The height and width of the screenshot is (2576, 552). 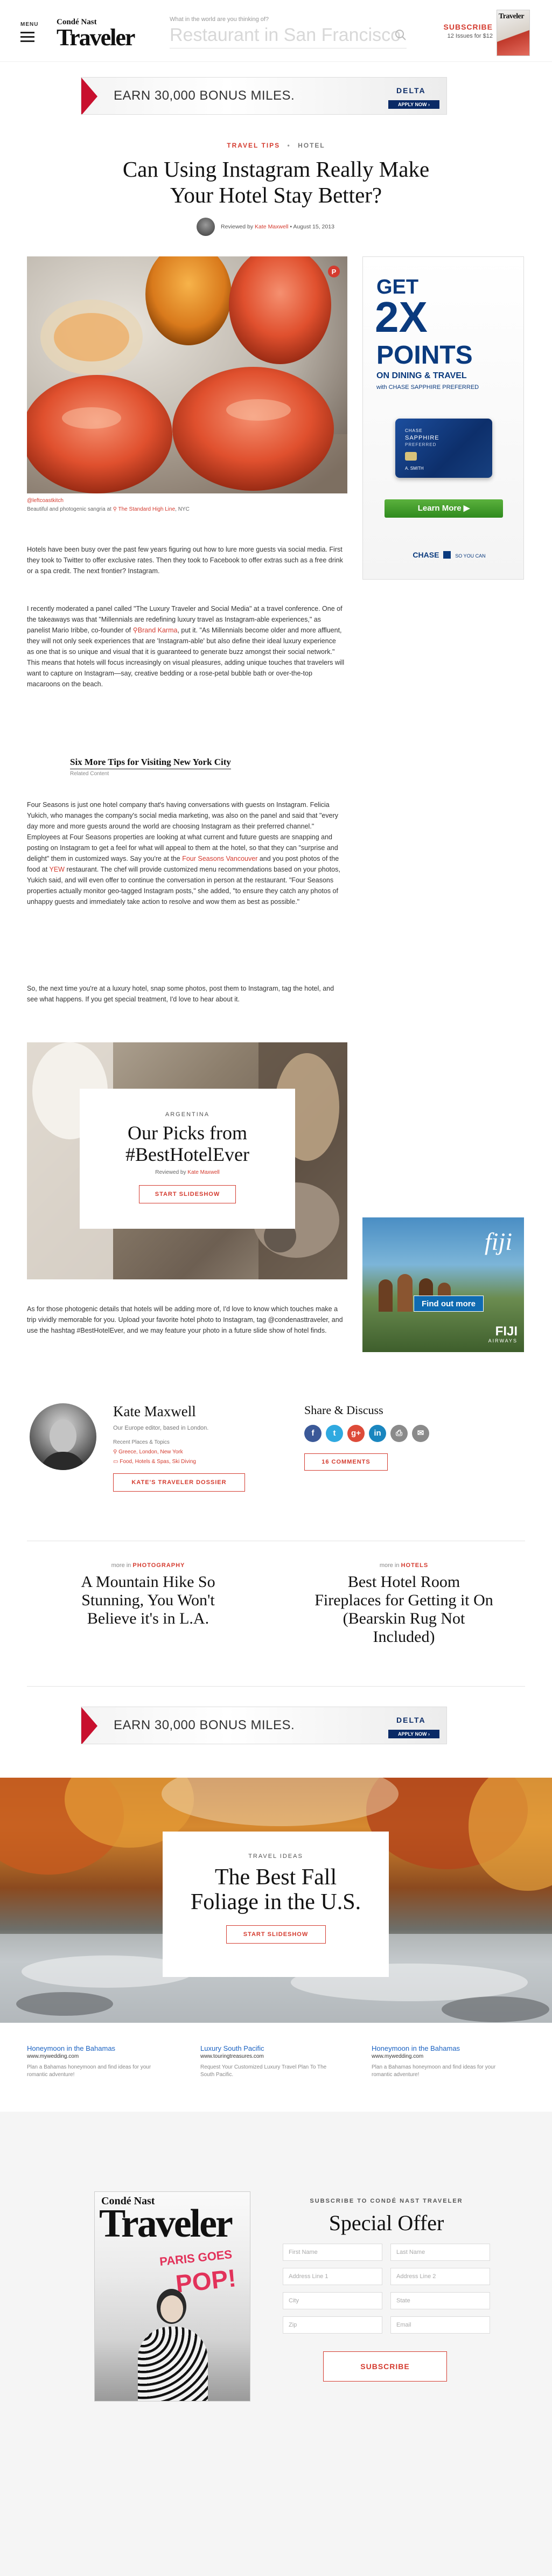 What do you see at coordinates (206, 227) in the screenshot?
I see `author-avatar-small` at bounding box center [206, 227].